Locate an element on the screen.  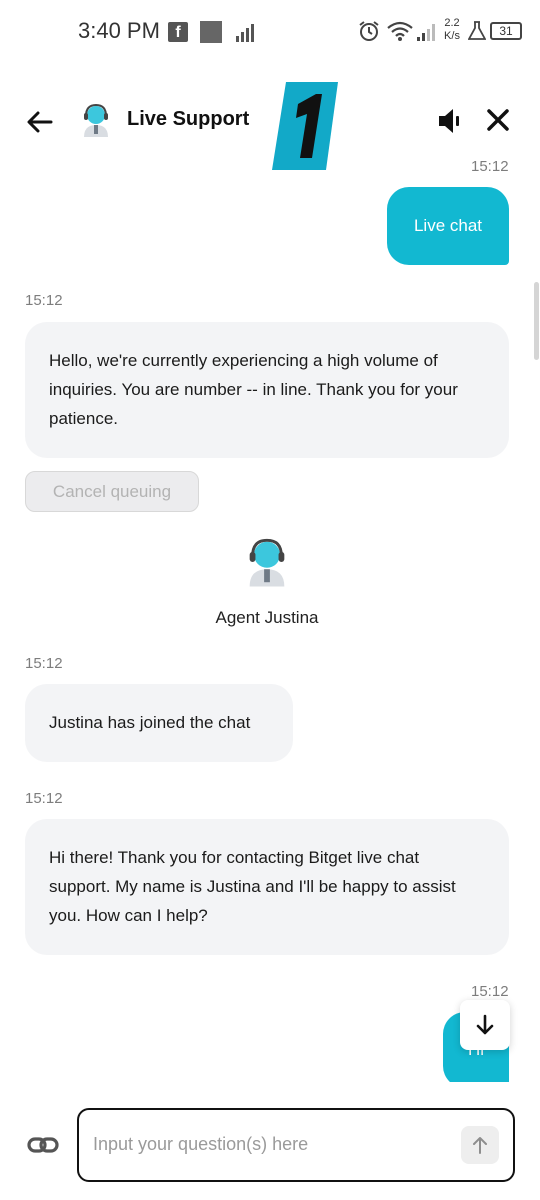
close-icon is located at coordinates (498, 120).